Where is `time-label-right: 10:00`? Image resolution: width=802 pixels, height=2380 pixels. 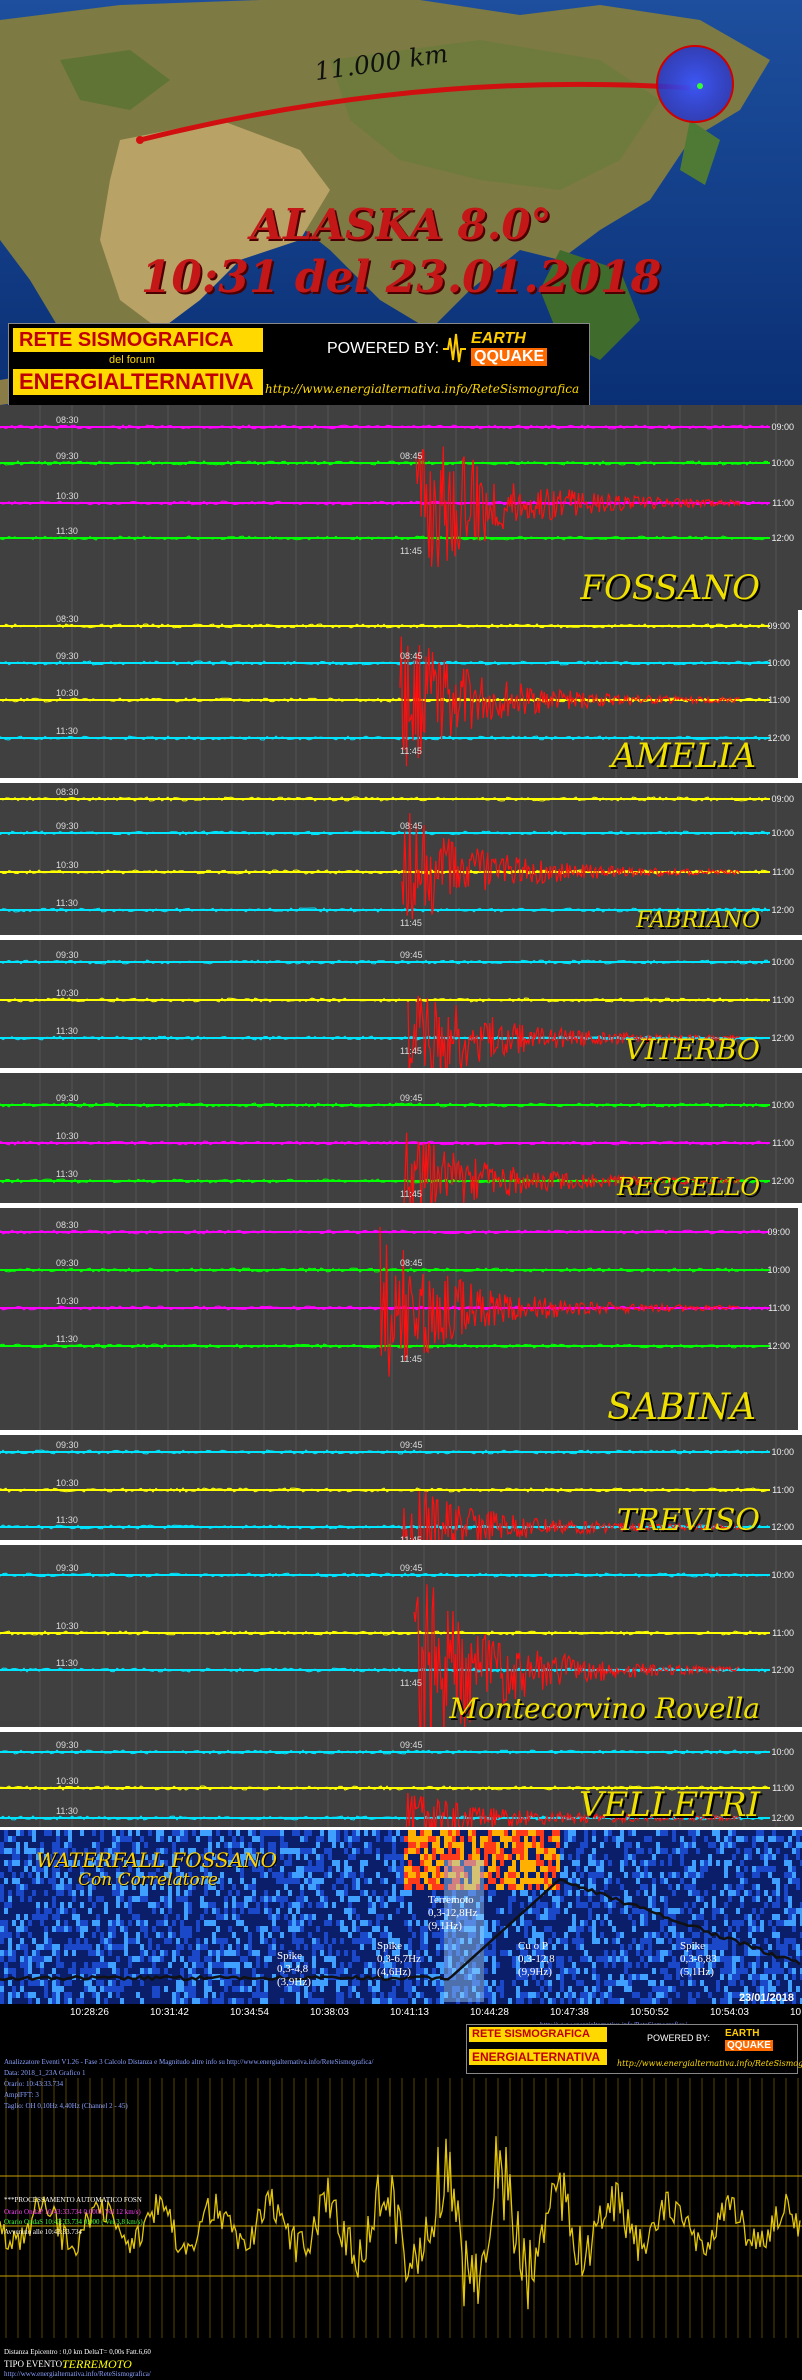 time-label-right: 10:00 is located at coordinates (778, 1270).